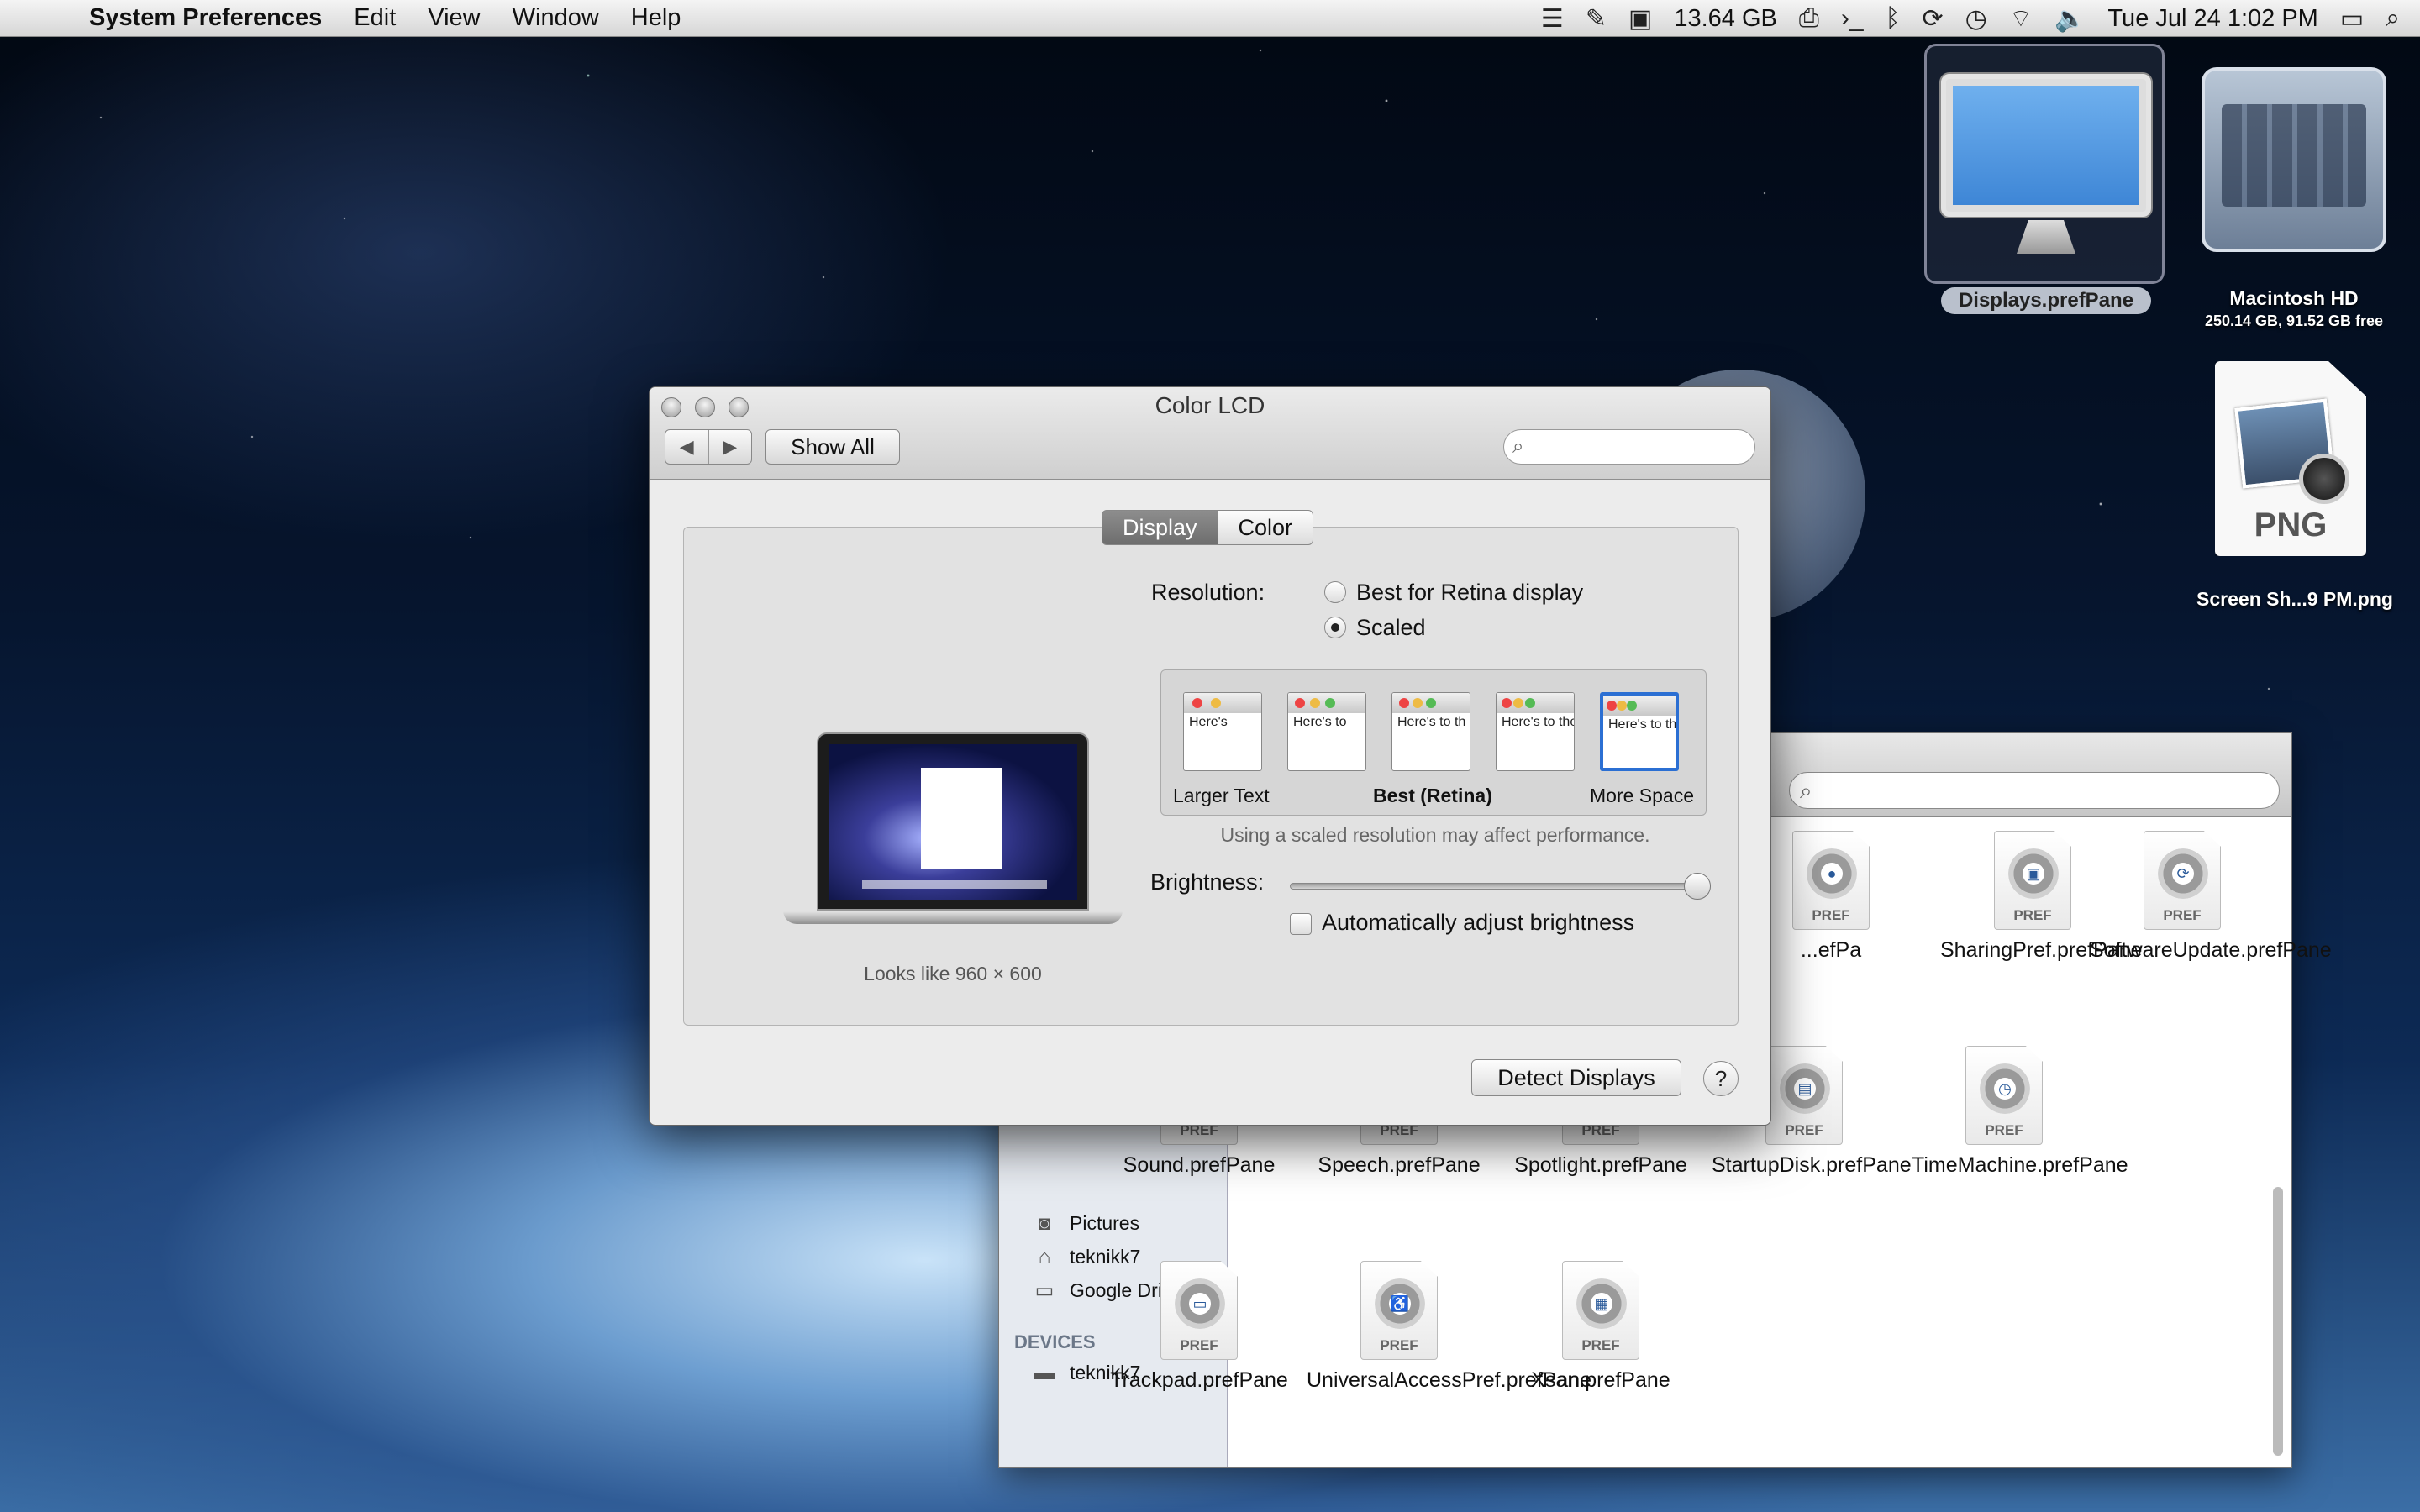  What do you see at coordinates (206, 18) in the screenshot?
I see `menu-app-name: System Preferences` at bounding box center [206, 18].